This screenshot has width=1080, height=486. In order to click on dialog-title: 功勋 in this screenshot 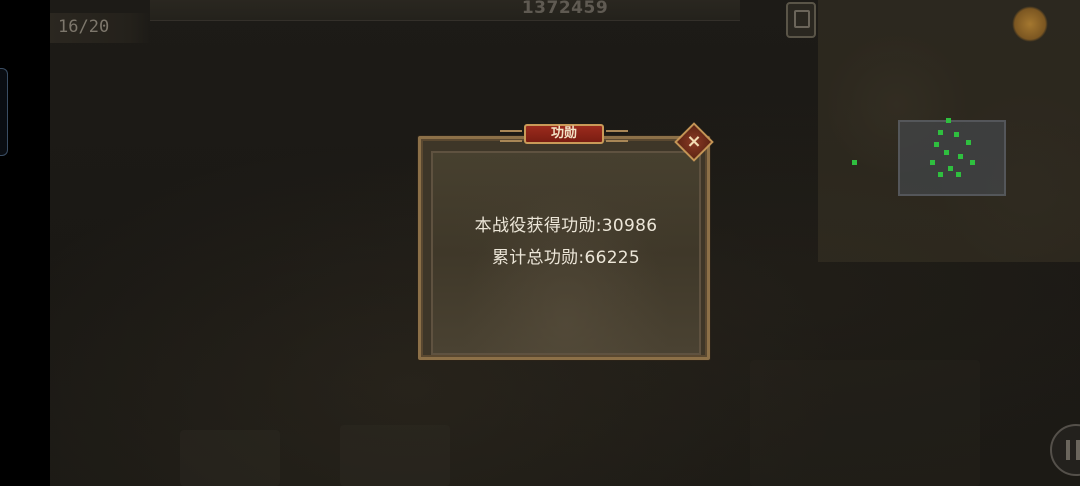, I will do `click(563, 133)`.